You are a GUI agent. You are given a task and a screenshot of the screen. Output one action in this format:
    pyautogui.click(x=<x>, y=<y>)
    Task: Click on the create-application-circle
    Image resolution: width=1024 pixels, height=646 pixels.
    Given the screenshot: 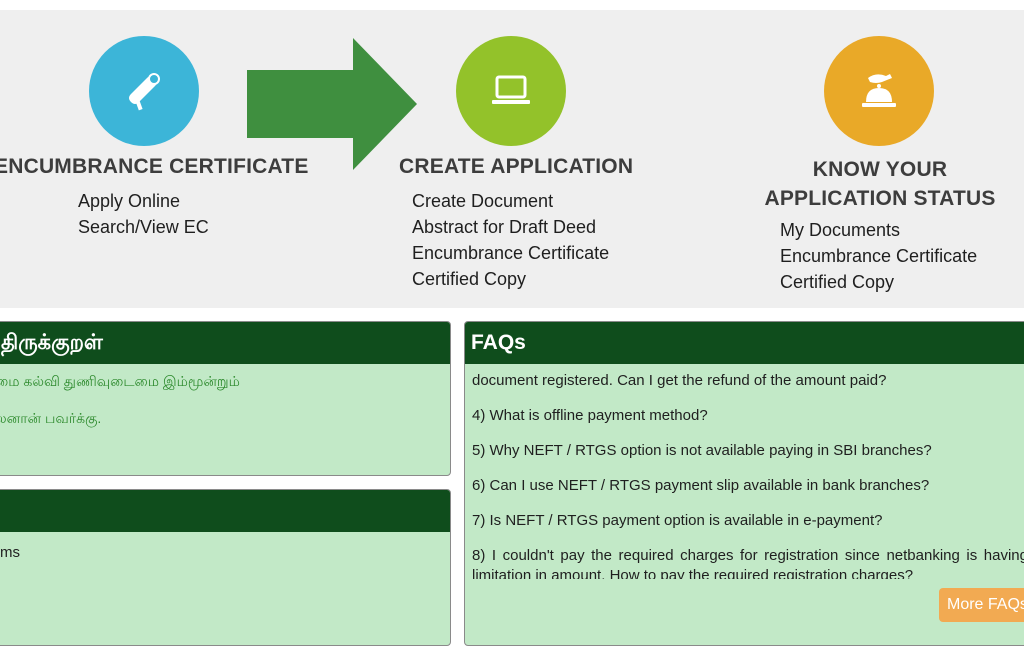 What is the action you would take?
    pyautogui.click(x=511, y=91)
    